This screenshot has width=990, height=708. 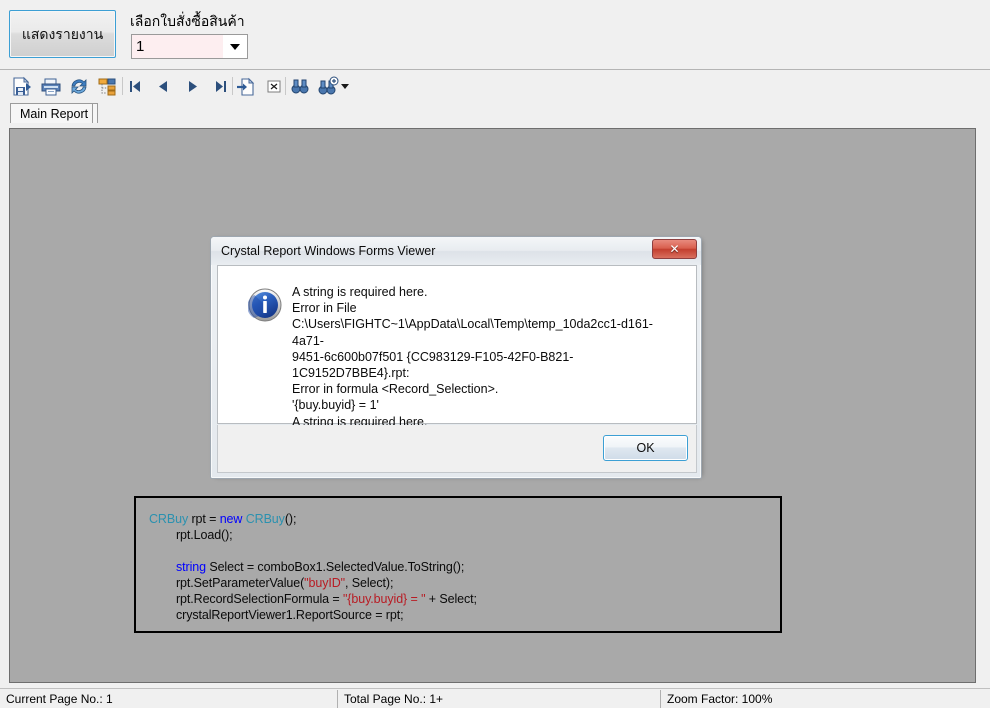 What do you see at coordinates (193, 86) in the screenshot?
I see `go-to-next-page-icon` at bounding box center [193, 86].